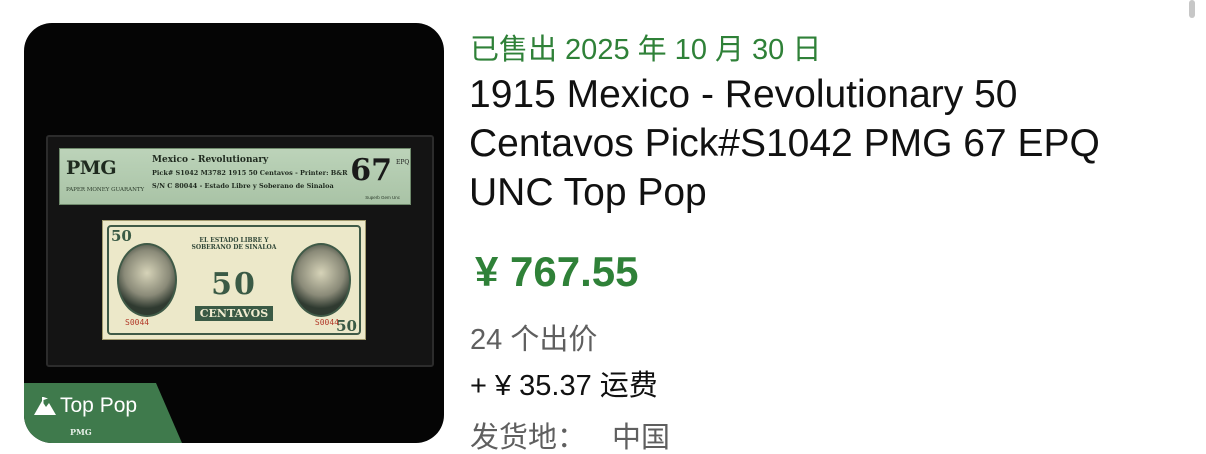 The height and width of the screenshot is (454, 1206). I want to click on portrait-left, so click(147, 280).